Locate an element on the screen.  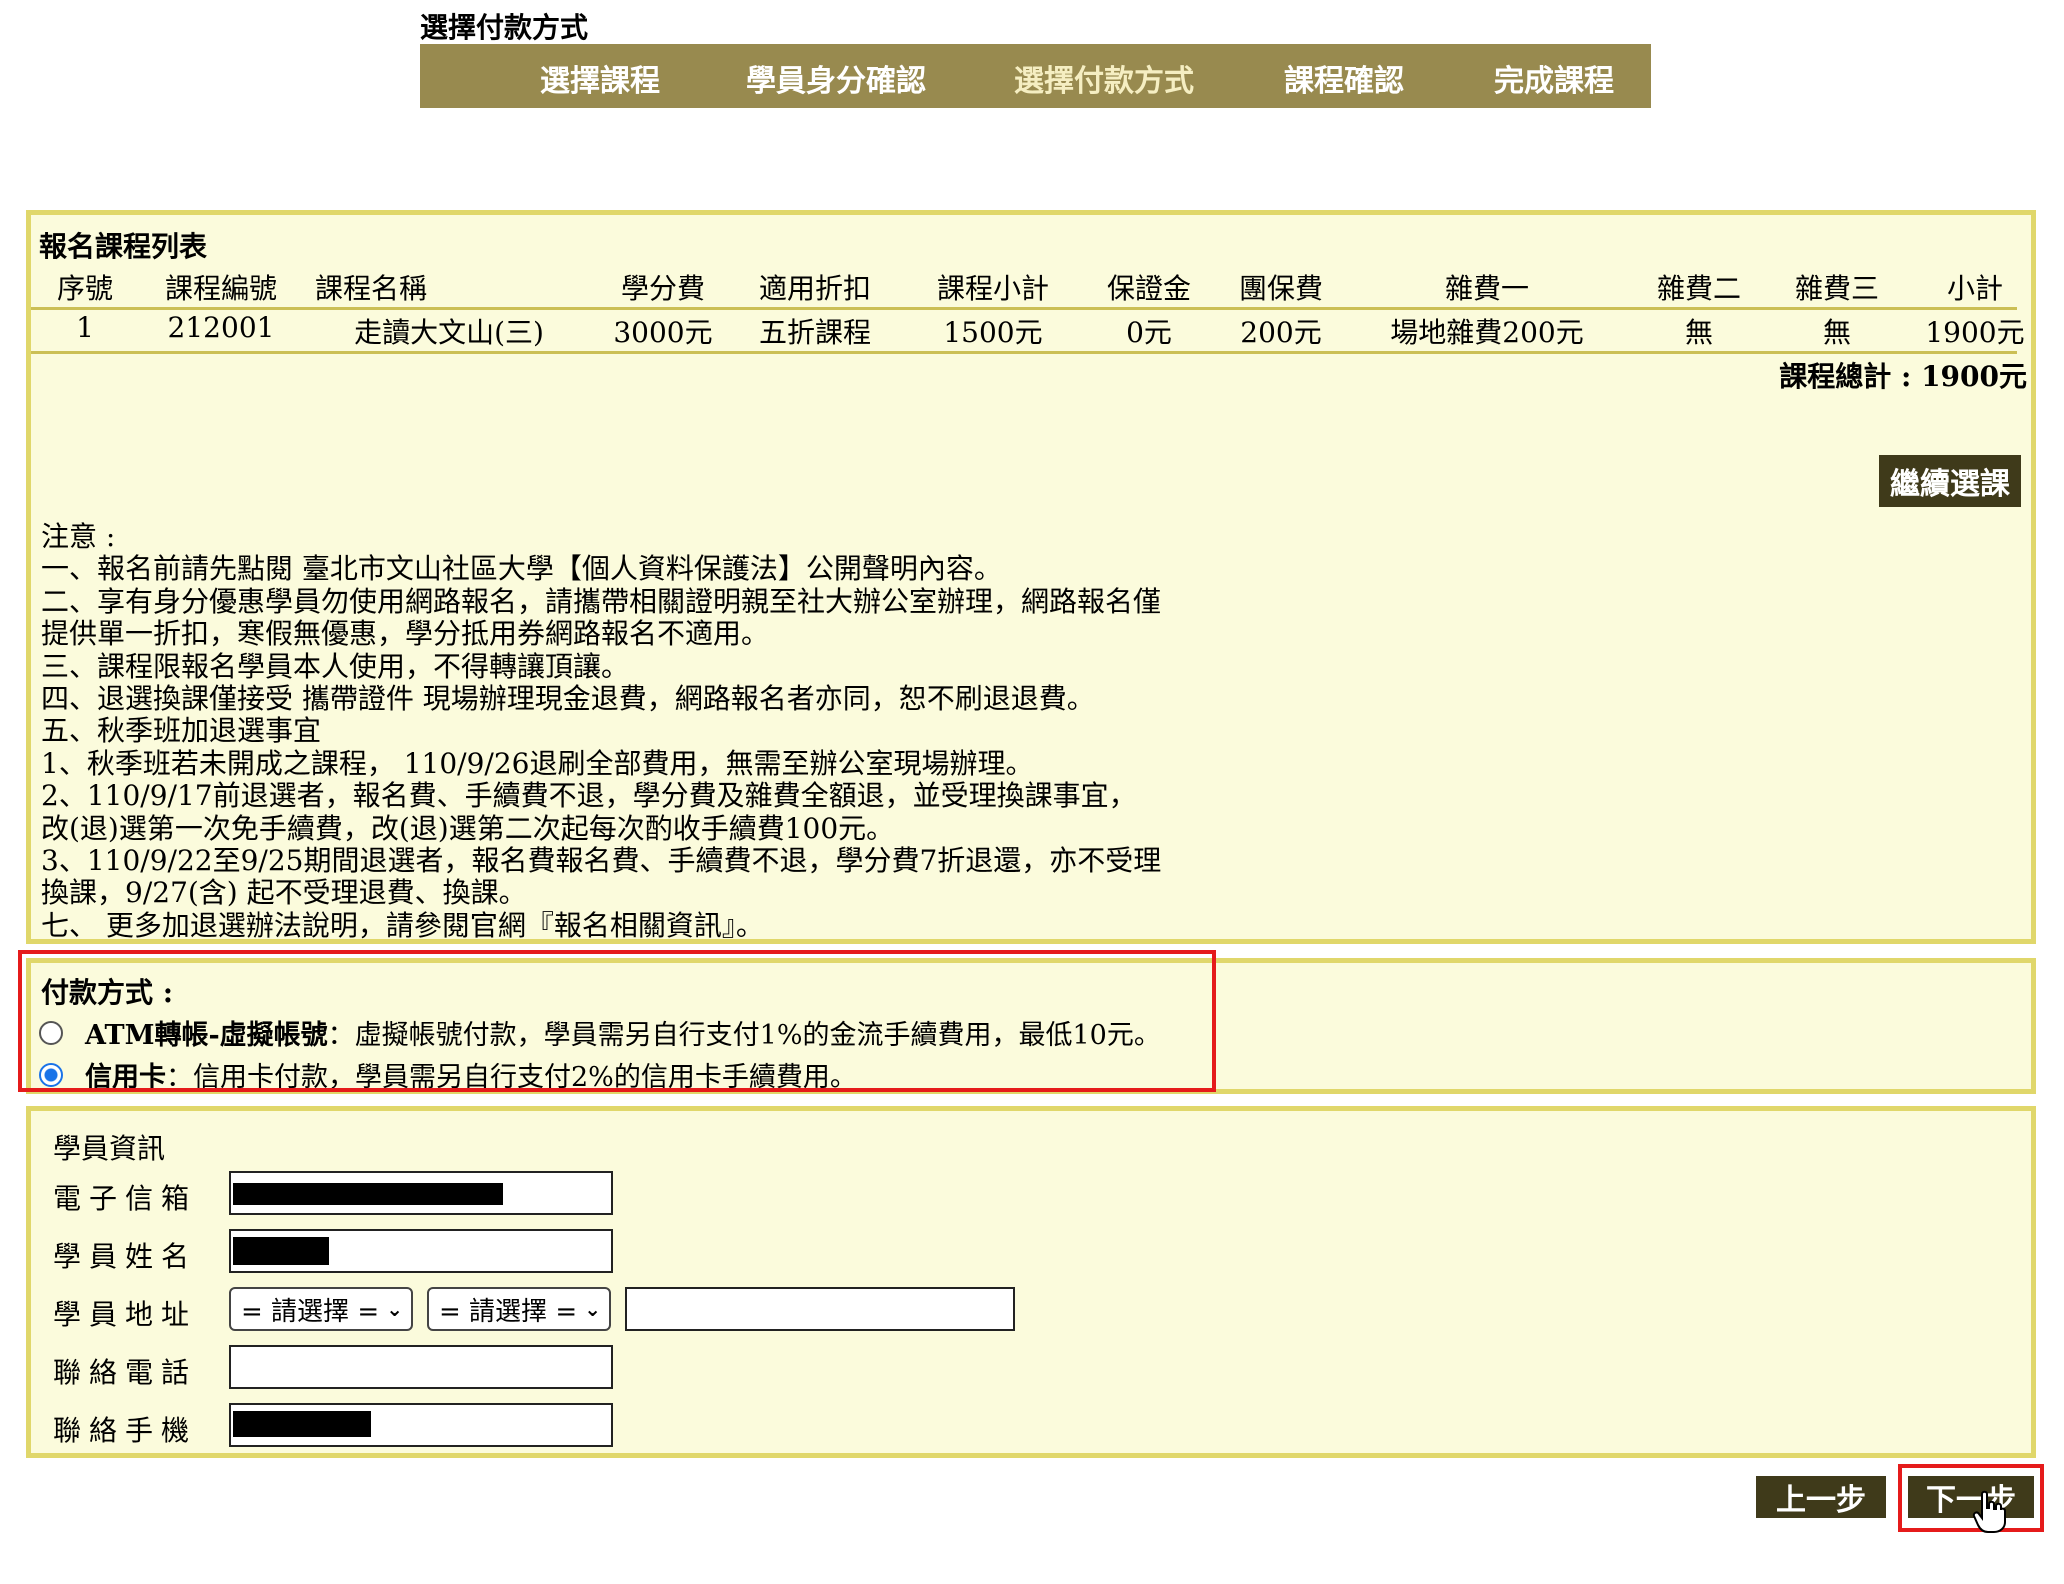
header-misc-fee-2: 雜費二 is located at coordinates (1699, 288).